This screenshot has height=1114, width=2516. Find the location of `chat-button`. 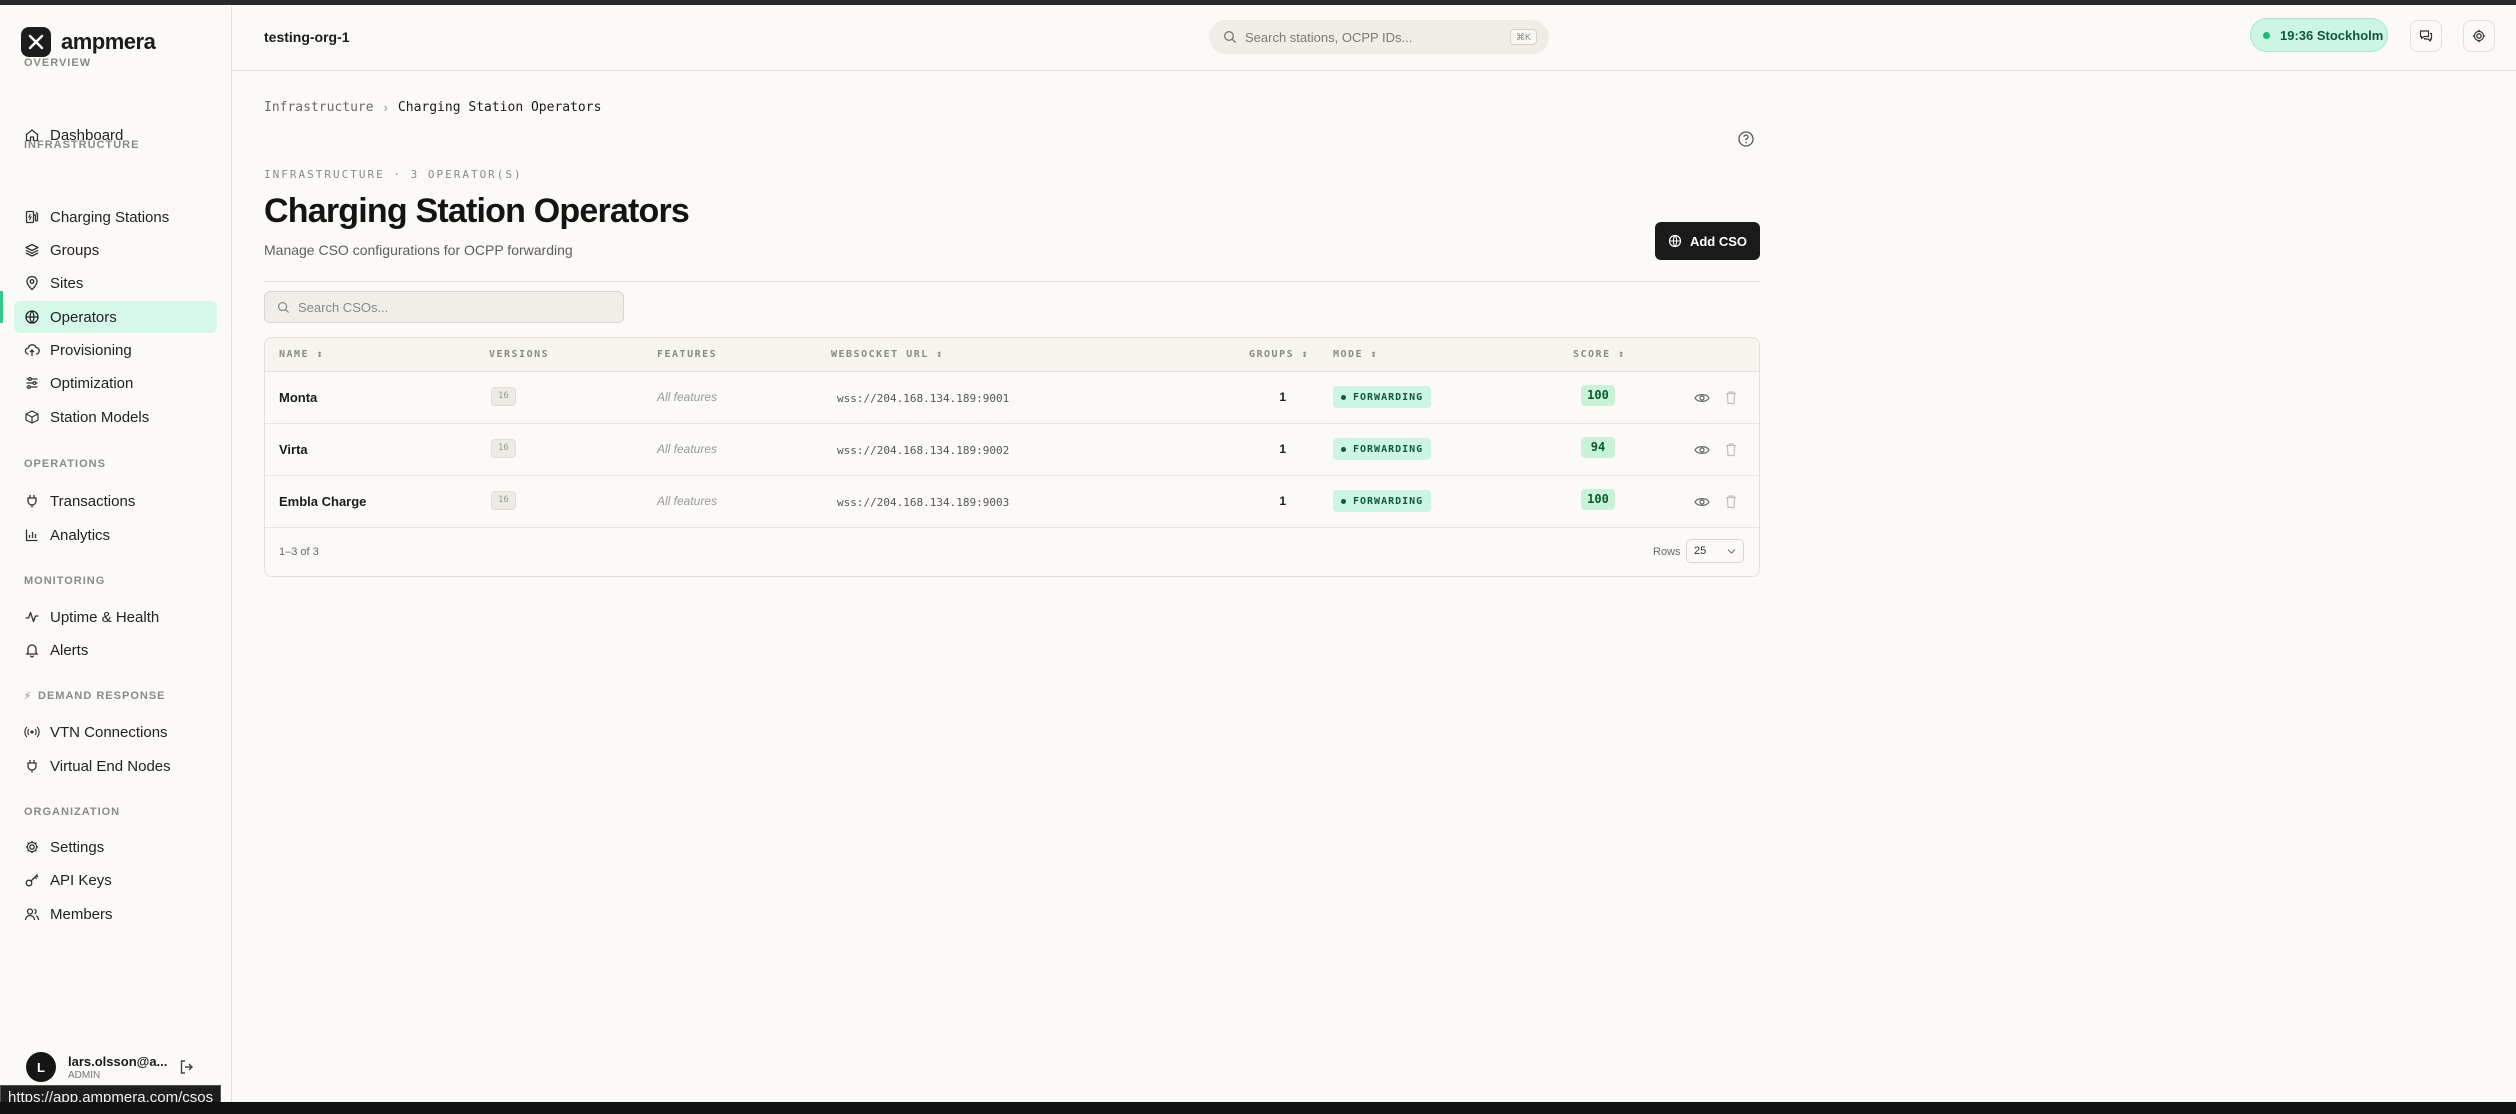

chat-button is located at coordinates (2426, 36).